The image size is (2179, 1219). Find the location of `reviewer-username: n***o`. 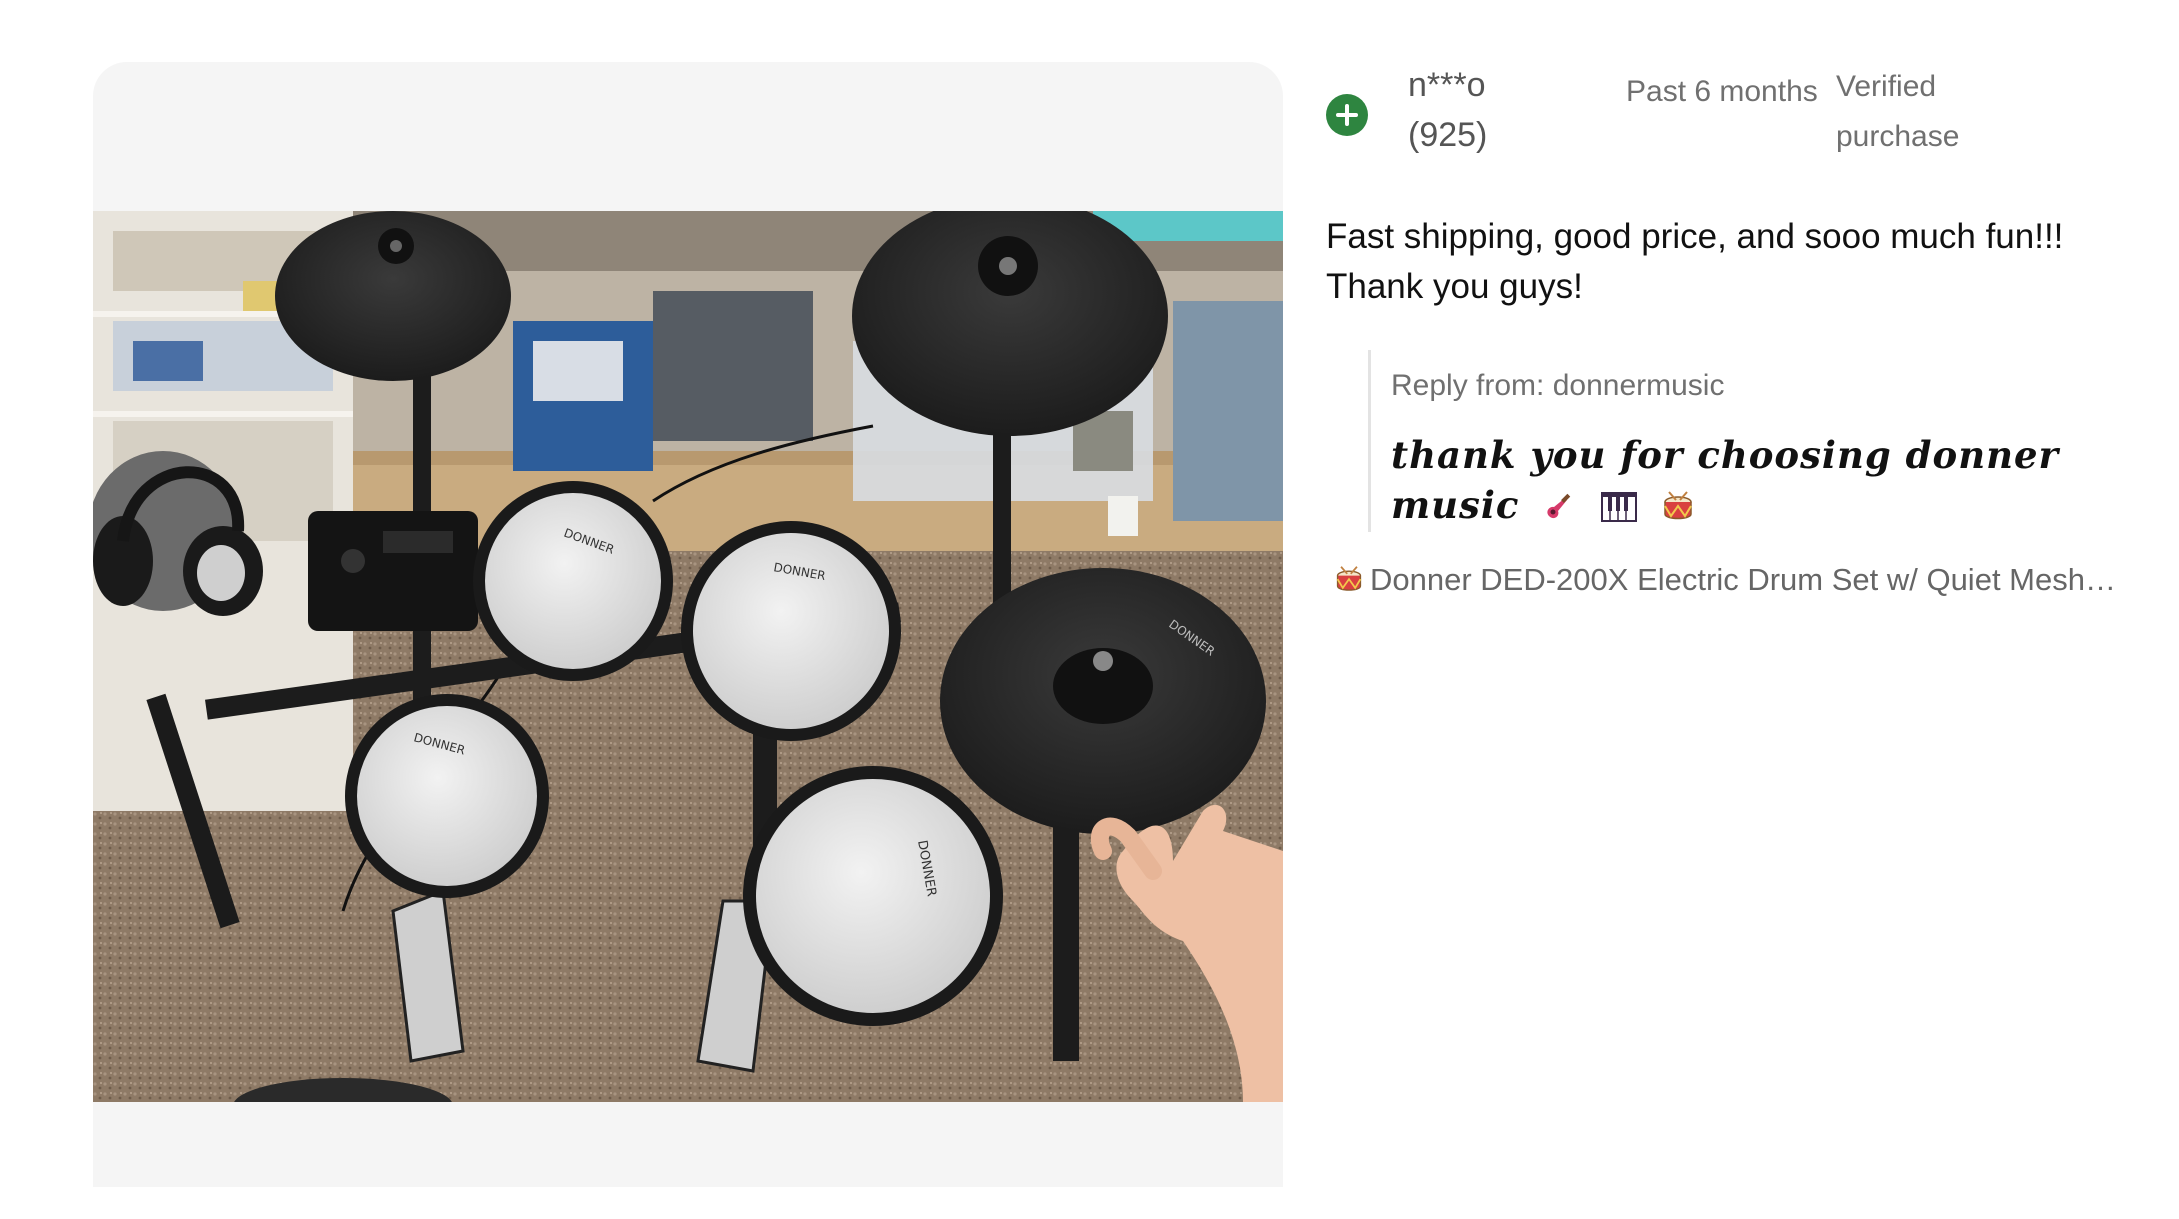

reviewer-username: n***o is located at coordinates (1517, 85).